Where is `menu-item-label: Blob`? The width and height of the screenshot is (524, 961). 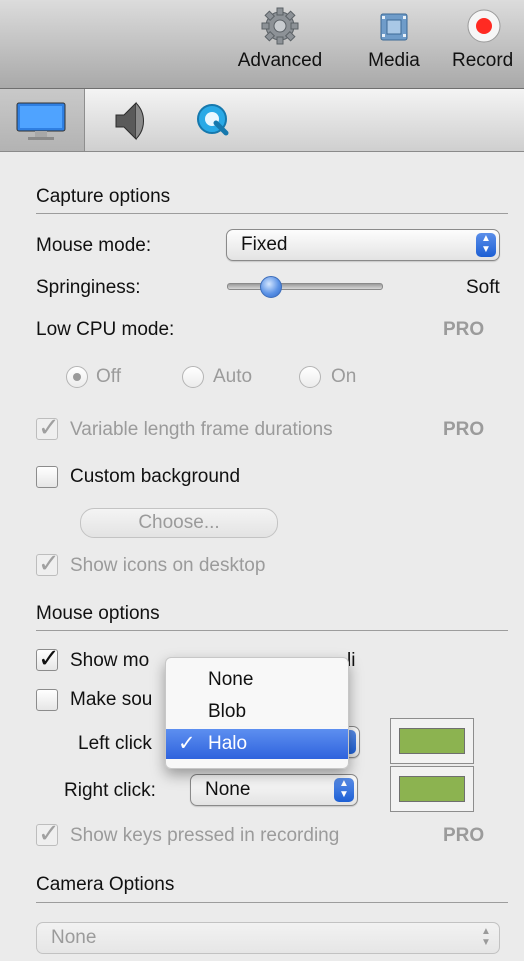
menu-item-label: Blob is located at coordinates (227, 711).